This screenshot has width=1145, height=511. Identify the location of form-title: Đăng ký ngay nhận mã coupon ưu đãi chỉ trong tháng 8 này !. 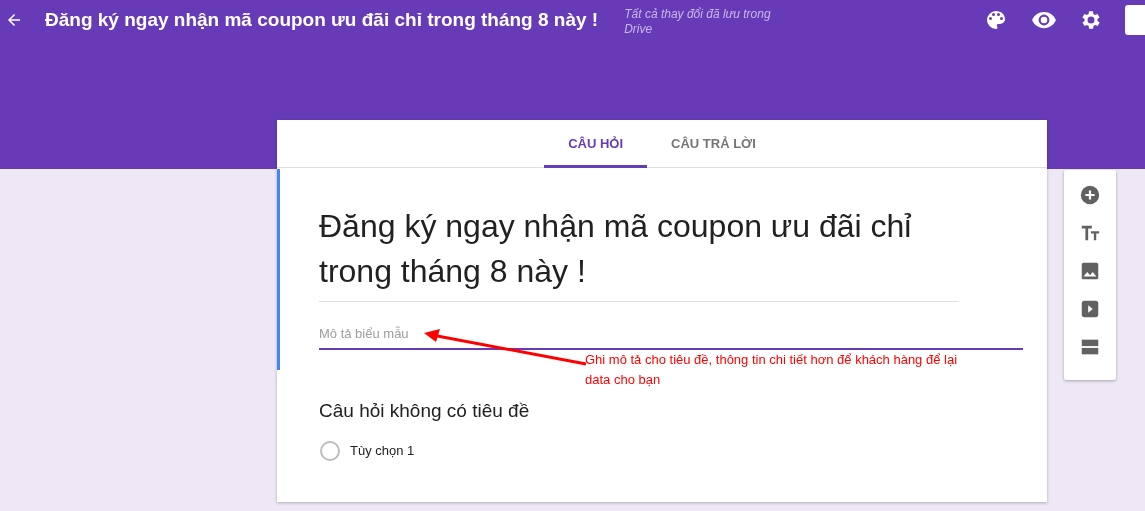
(322, 19).